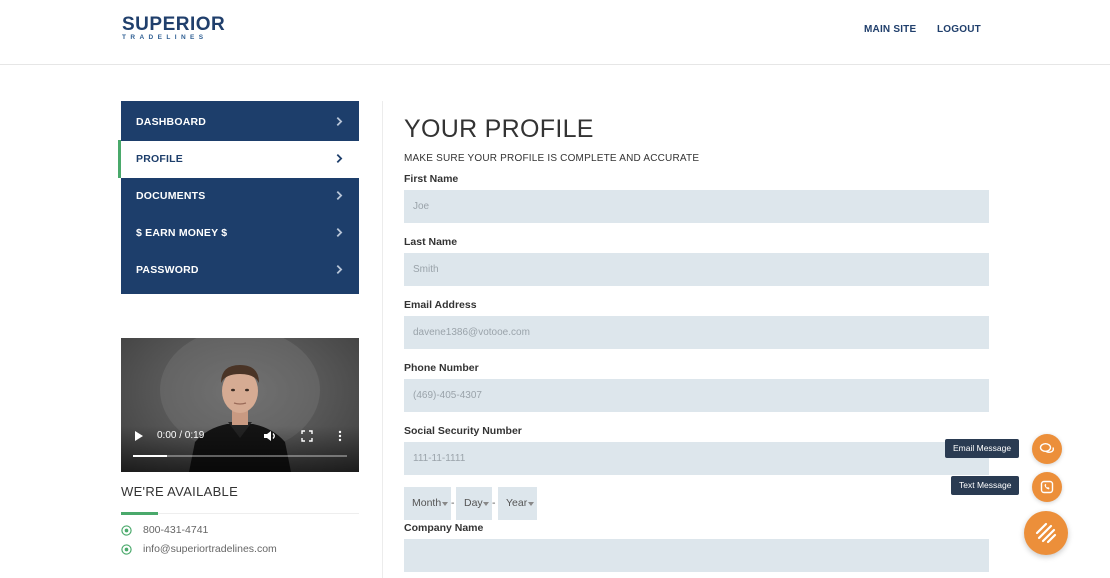 This screenshot has width=1110, height=578. Describe the element at coordinates (696, 206) in the screenshot. I see `first-name-input: Joe` at that location.